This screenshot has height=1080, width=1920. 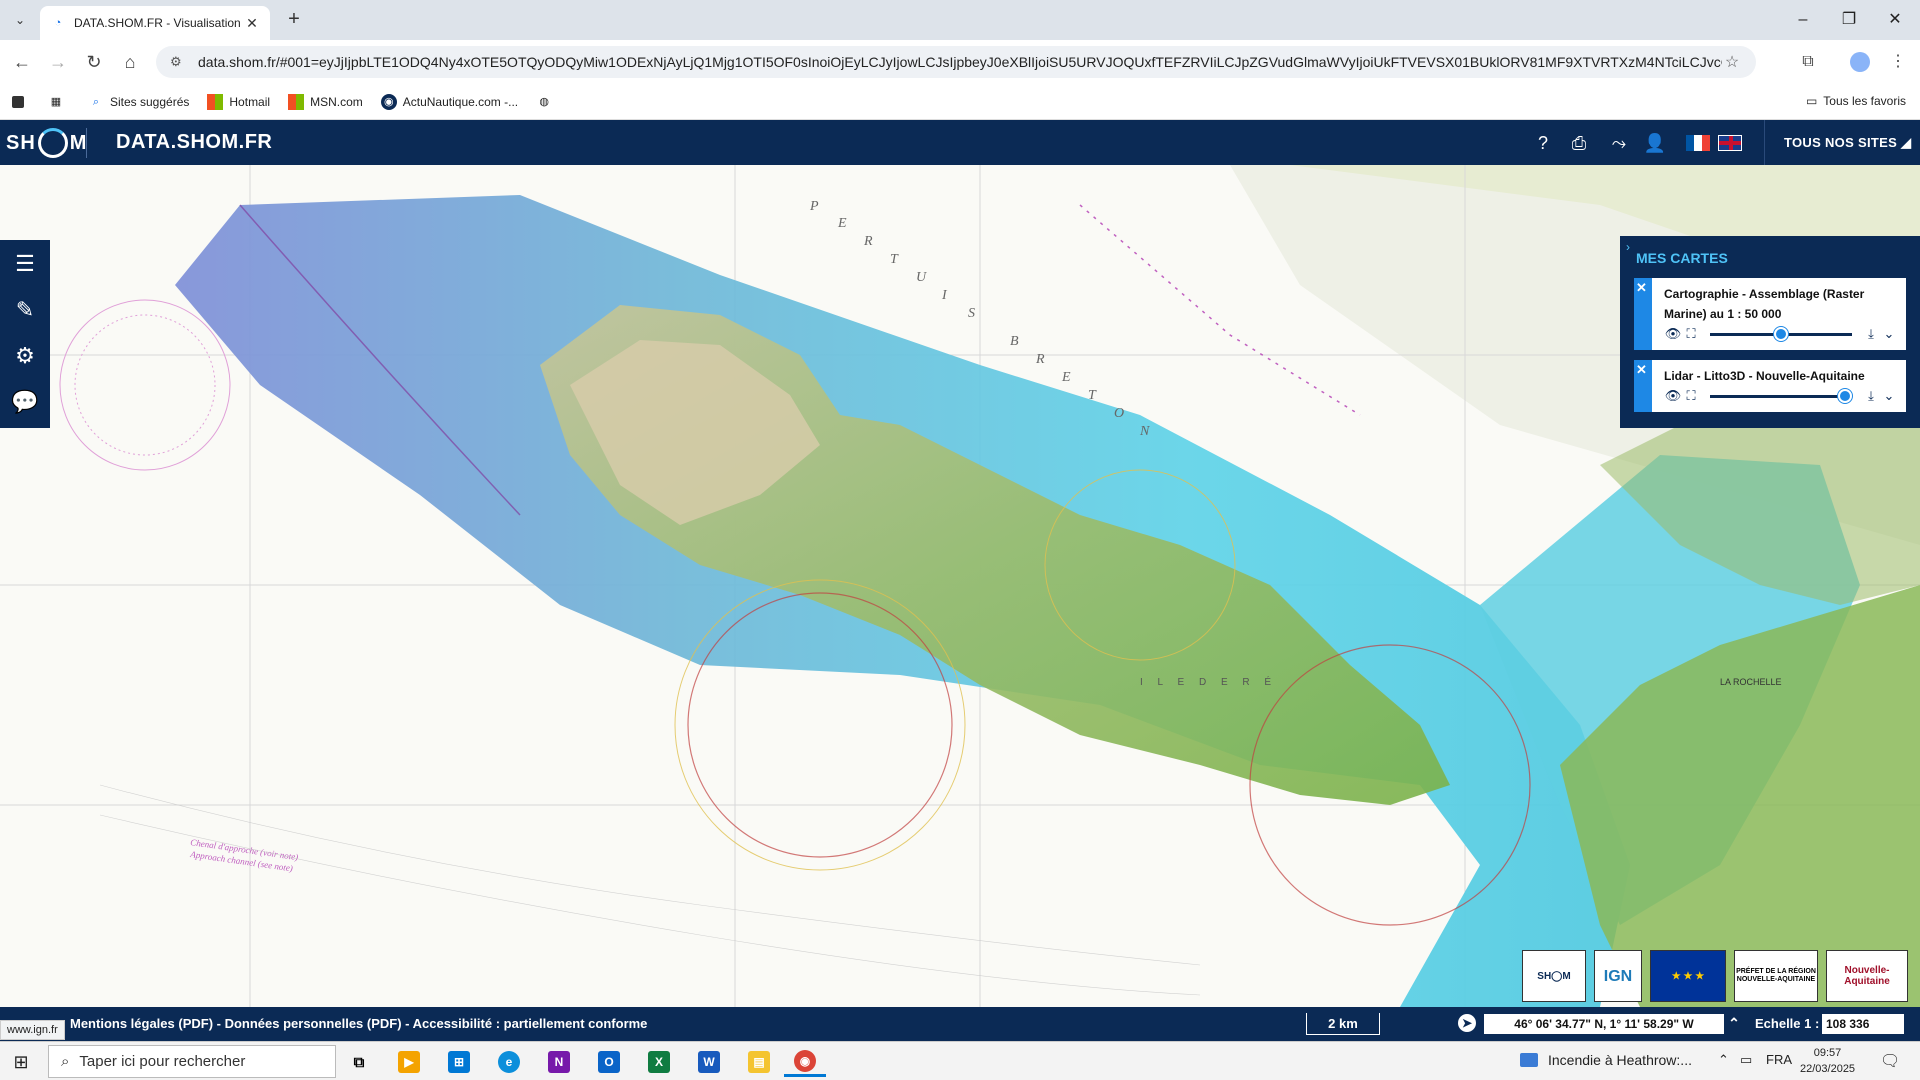 What do you see at coordinates (32, 1030) in the screenshot?
I see `status-url: www.ign.fr` at bounding box center [32, 1030].